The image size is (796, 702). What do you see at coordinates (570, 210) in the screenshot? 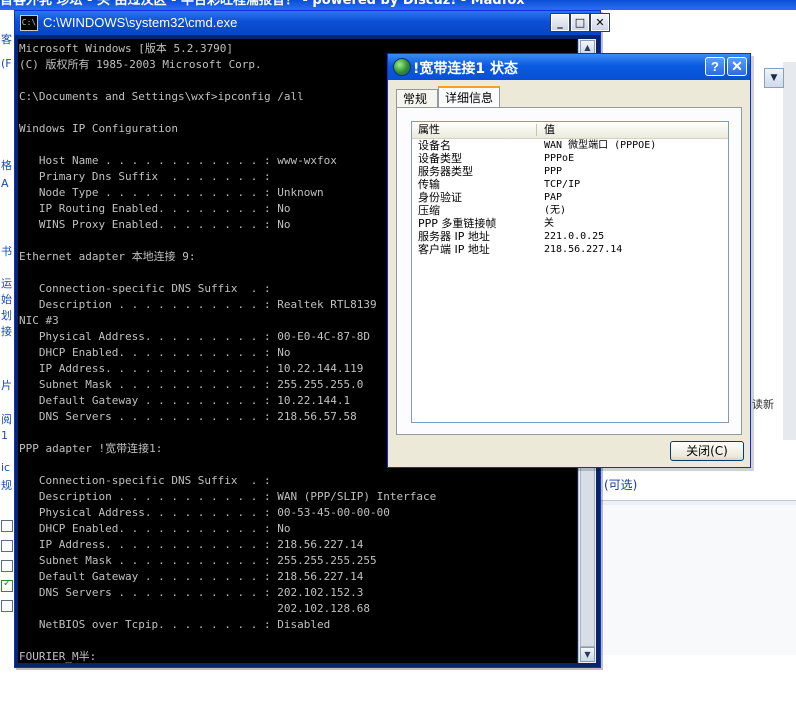
I see `property-row: 压缩 (无)` at bounding box center [570, 210].